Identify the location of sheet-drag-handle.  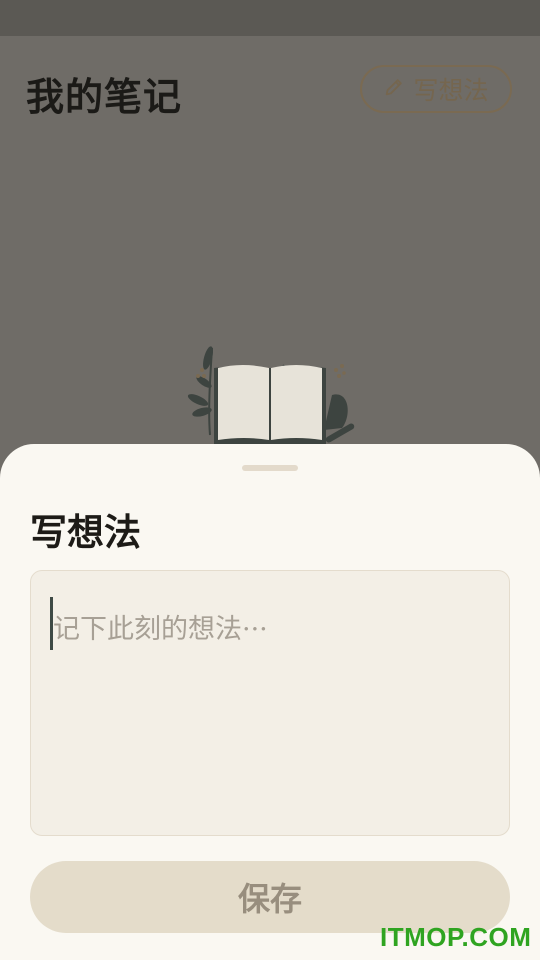
(270, 468).